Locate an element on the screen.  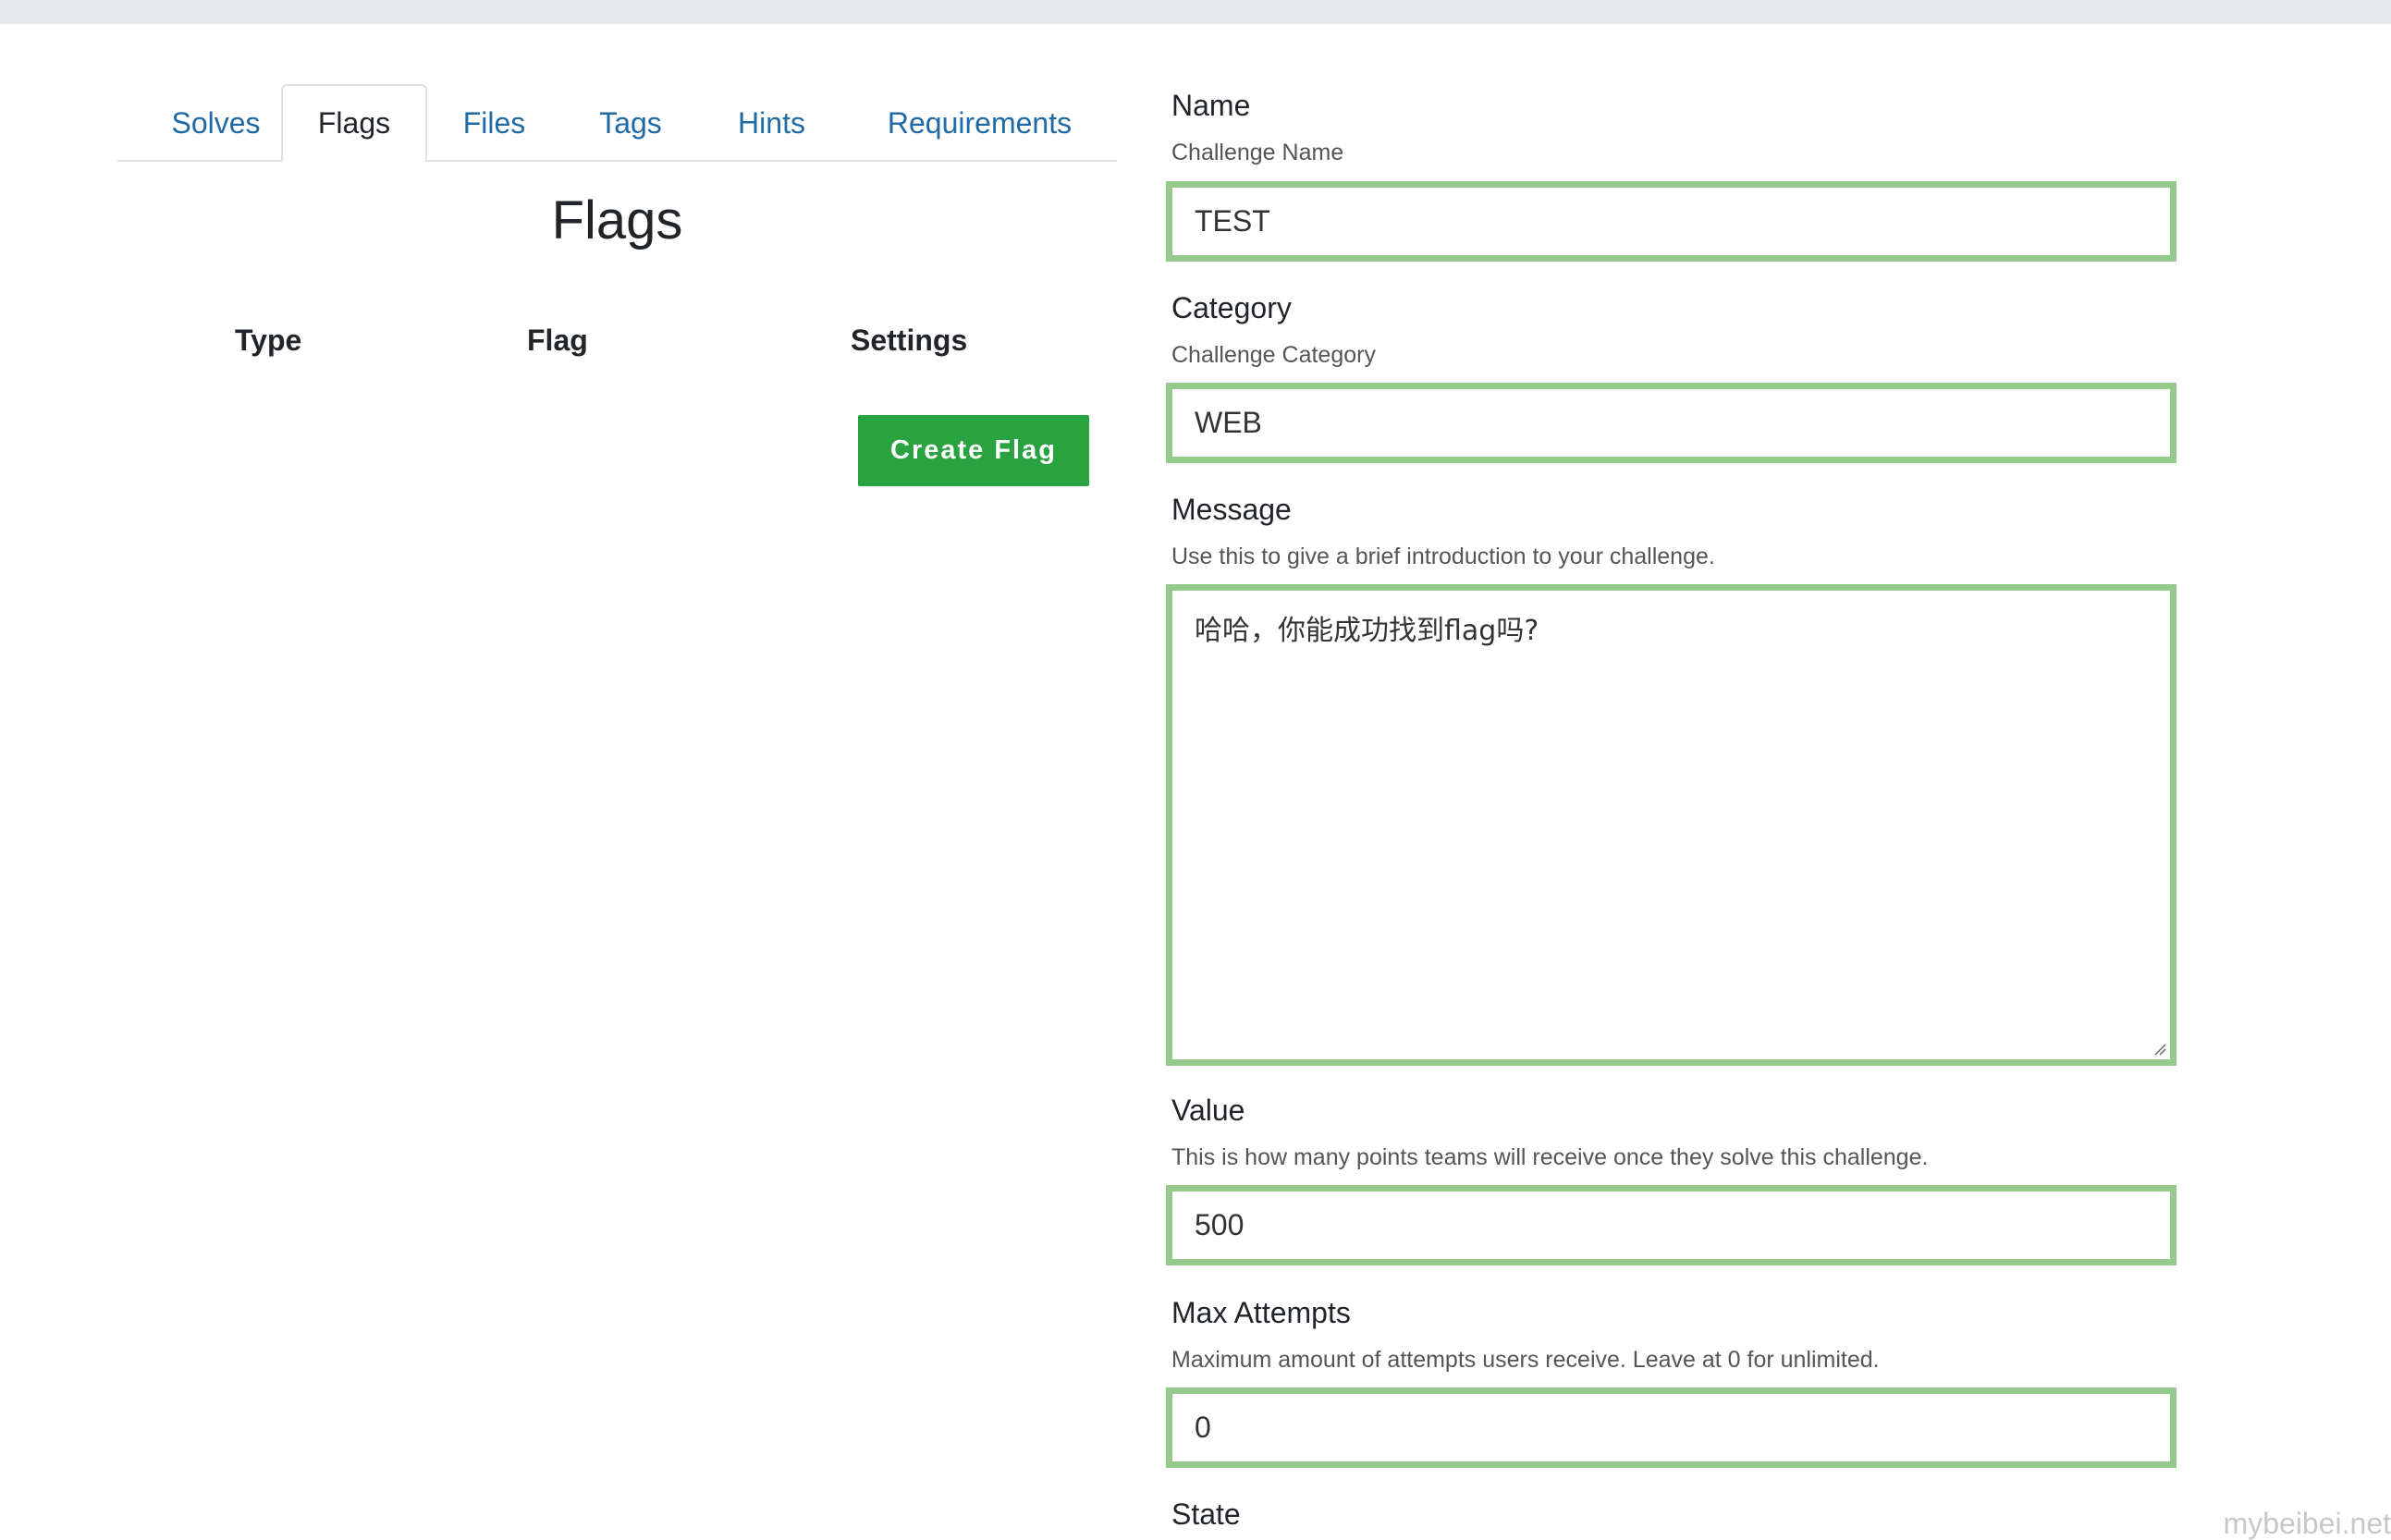
tab-flags: Flags is located at coordinates (354, 123).